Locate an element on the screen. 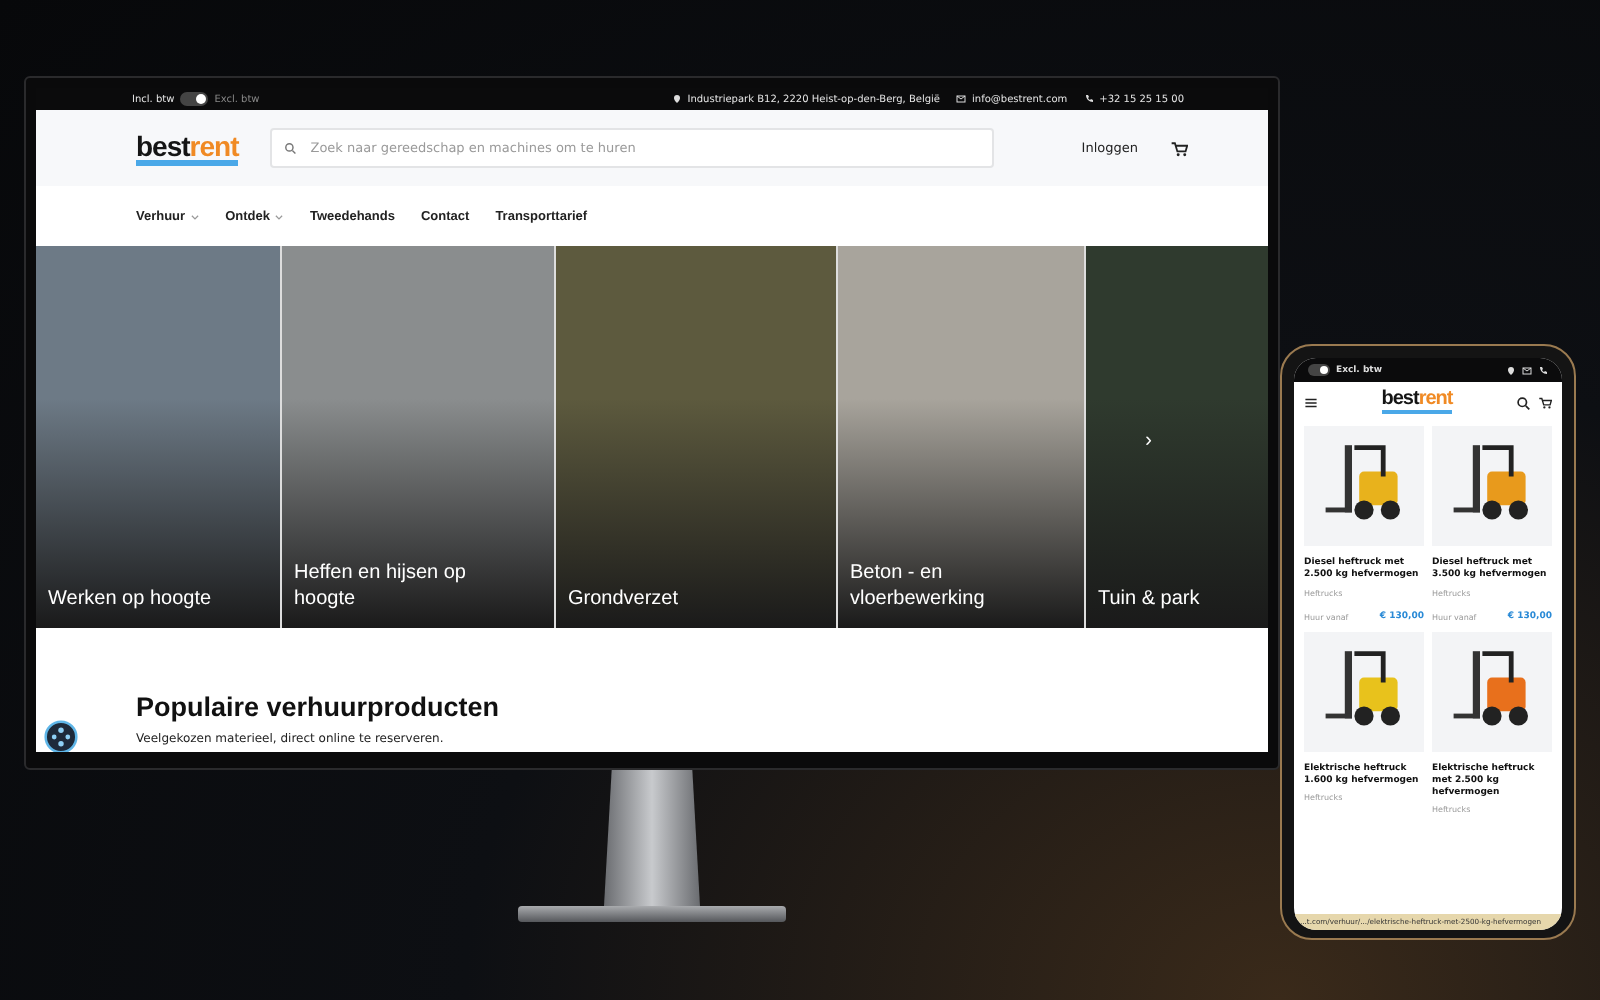 The height and width of the screenshot is (1000, 1600). section-title: Populaire verhuurproducten is located at coordinates (319, 707).